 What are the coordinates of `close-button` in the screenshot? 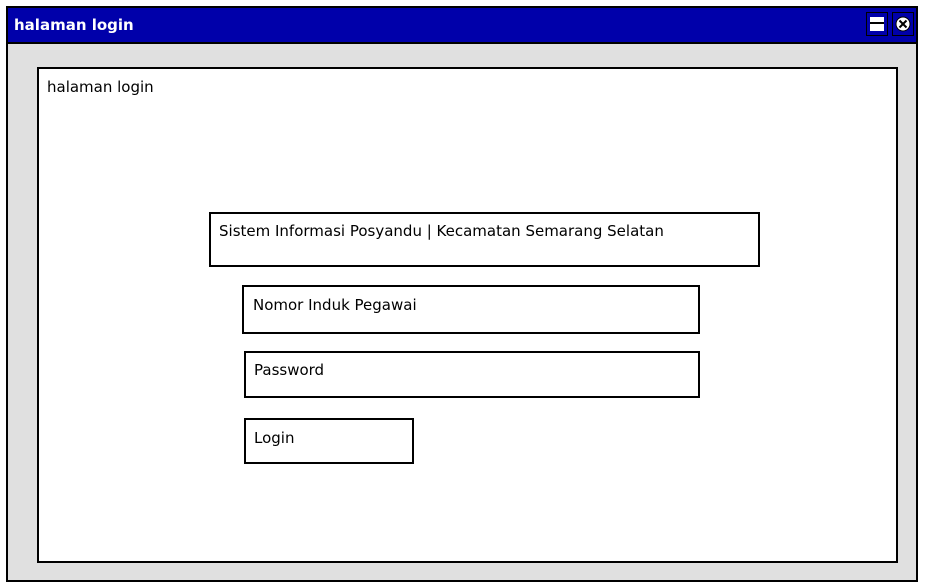 It's located at (903, 24).